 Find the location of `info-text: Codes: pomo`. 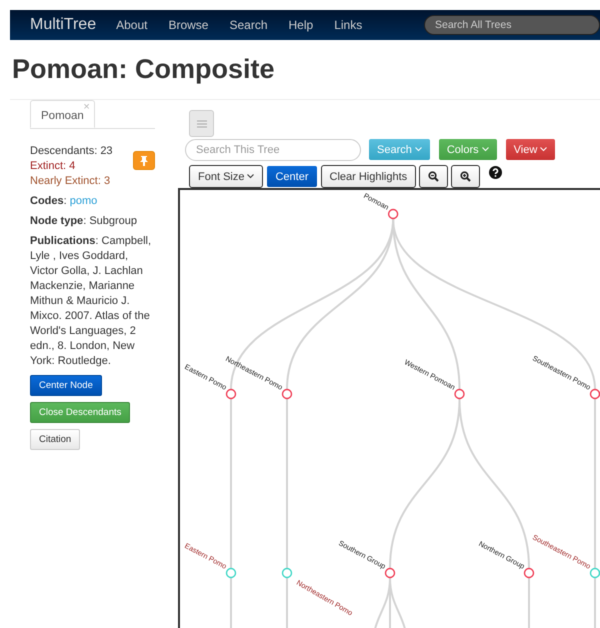

info-text: Codes: pomo is located at coordinates (64, 201).